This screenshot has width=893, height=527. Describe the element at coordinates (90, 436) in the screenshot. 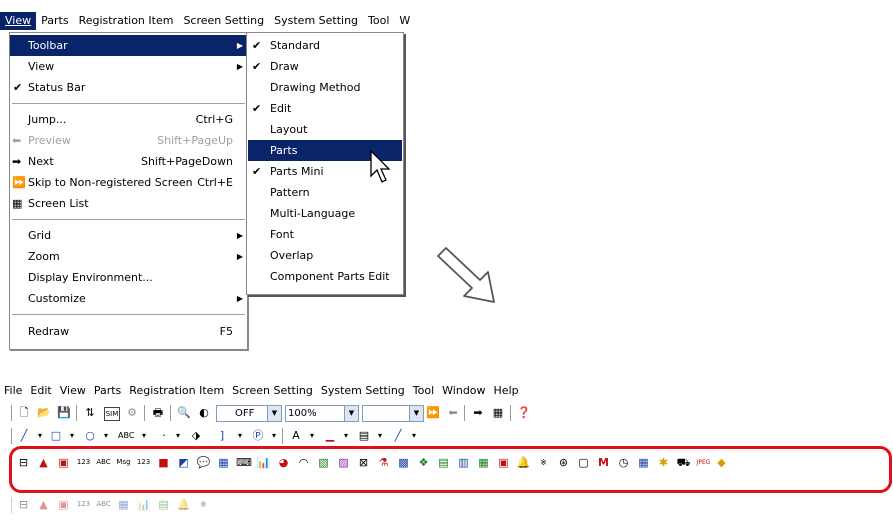

I see `circle-icon: ○` at that location.